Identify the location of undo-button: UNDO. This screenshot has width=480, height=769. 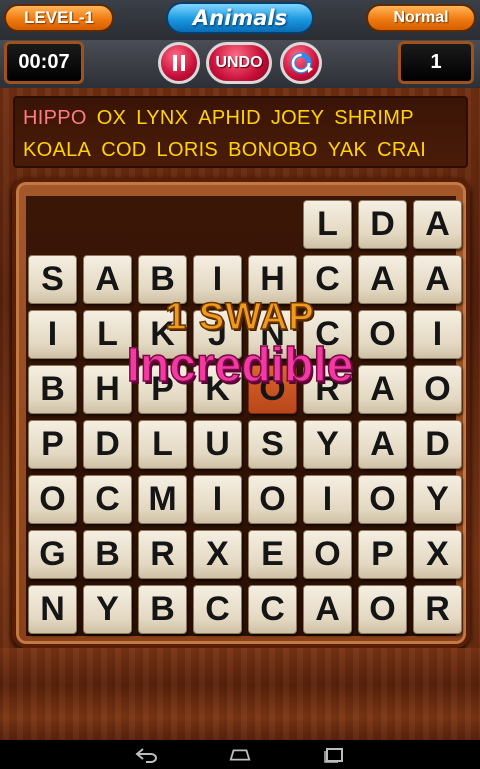
(239, 63).